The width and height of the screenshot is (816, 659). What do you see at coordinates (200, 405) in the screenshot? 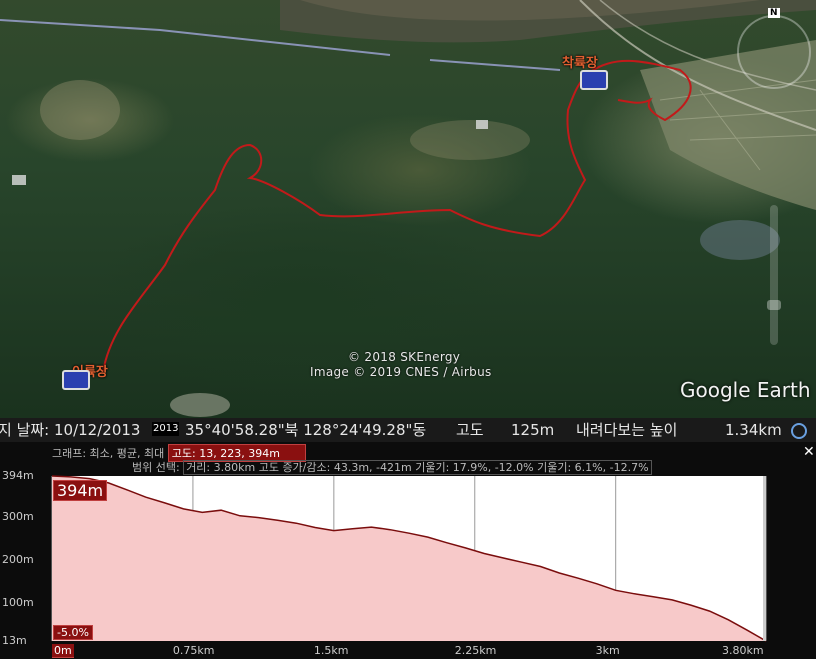
I see `quarry-patch` at bounding box center [200, 405].